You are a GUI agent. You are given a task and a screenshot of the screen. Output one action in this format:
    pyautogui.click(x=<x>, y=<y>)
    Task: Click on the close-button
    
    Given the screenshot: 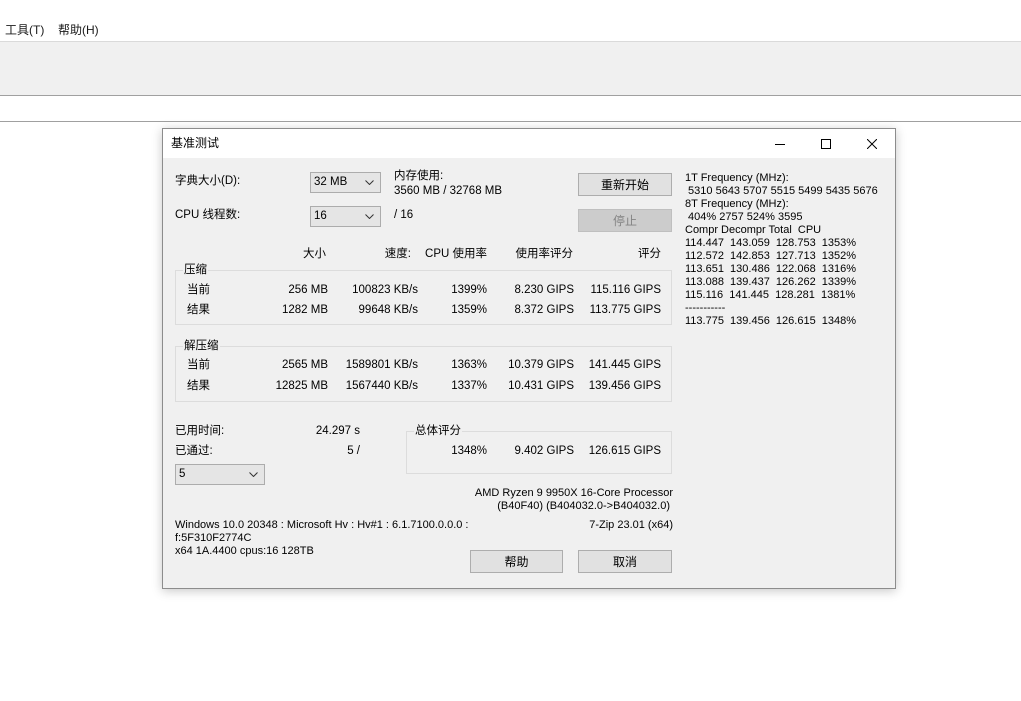 What is the action you would take?
    pyautogui.click(x=872, y=143)
    